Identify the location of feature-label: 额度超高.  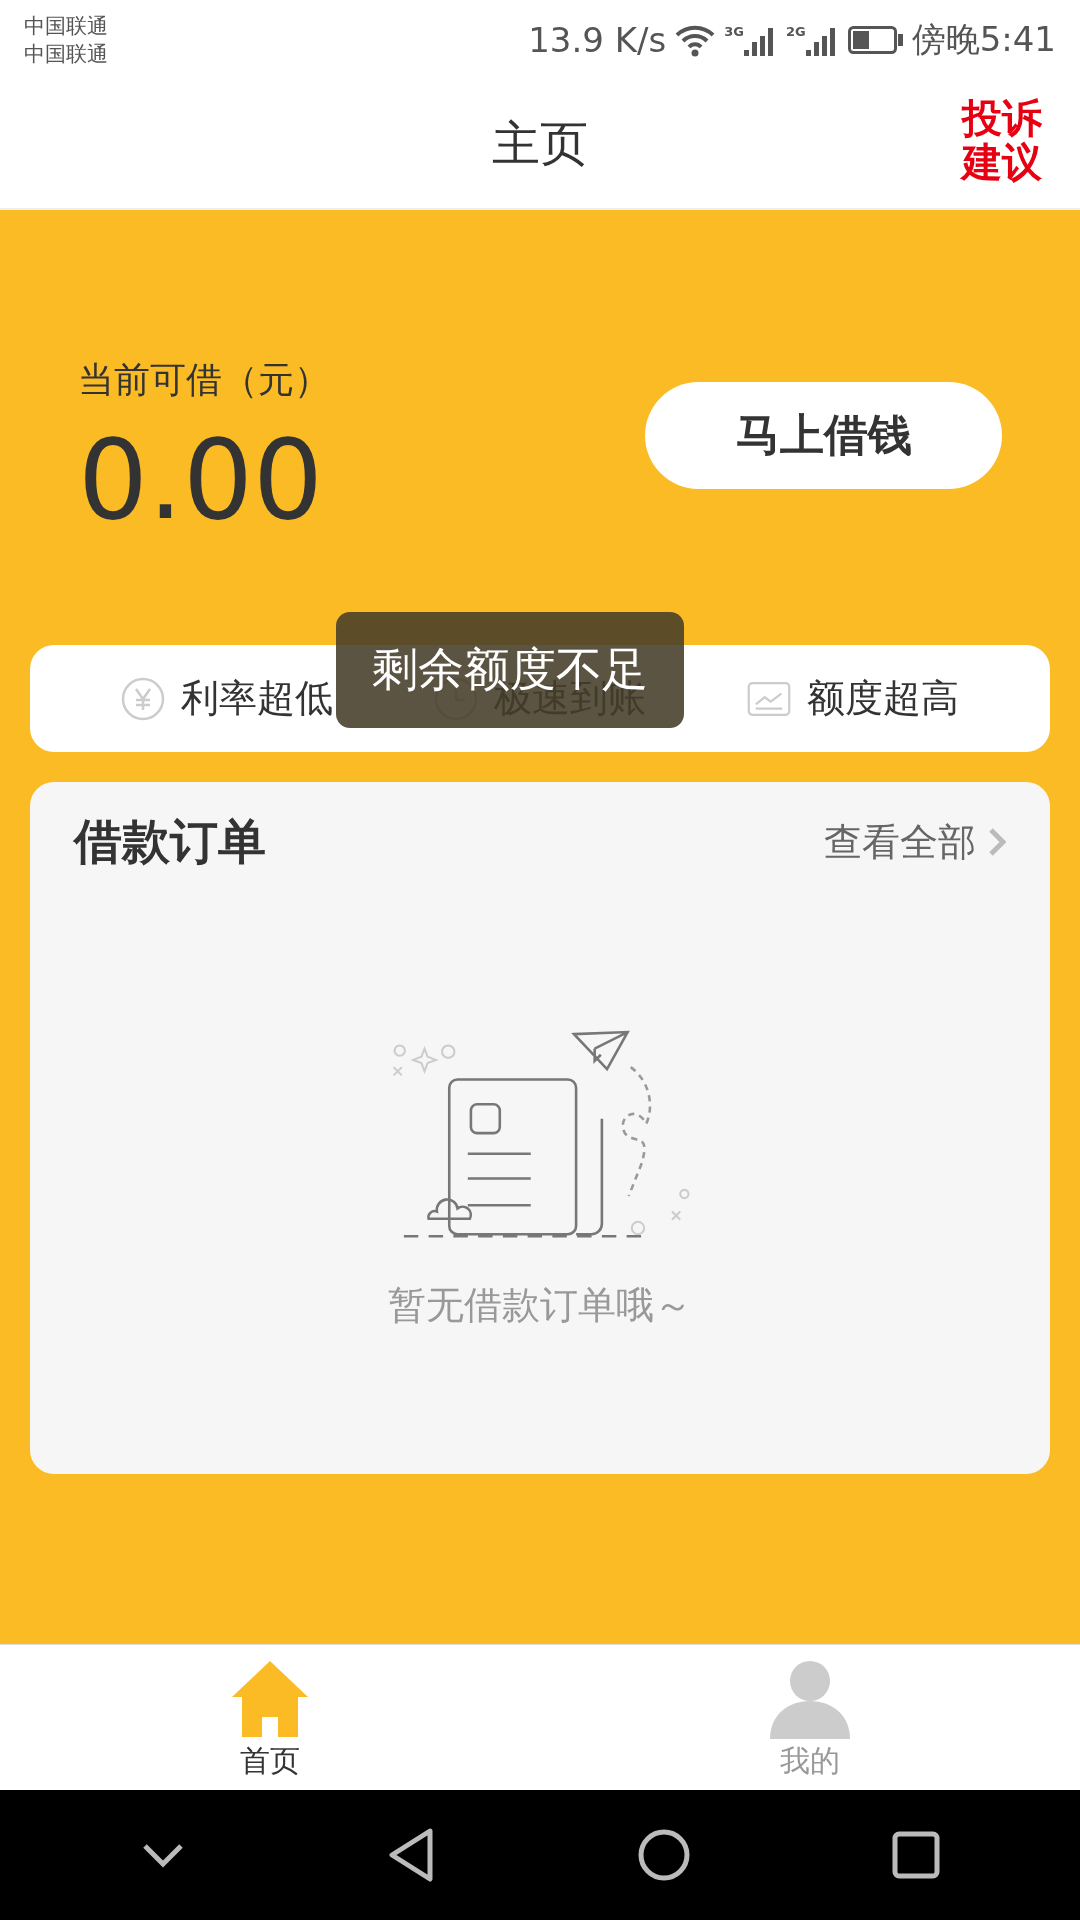
(883, 698).